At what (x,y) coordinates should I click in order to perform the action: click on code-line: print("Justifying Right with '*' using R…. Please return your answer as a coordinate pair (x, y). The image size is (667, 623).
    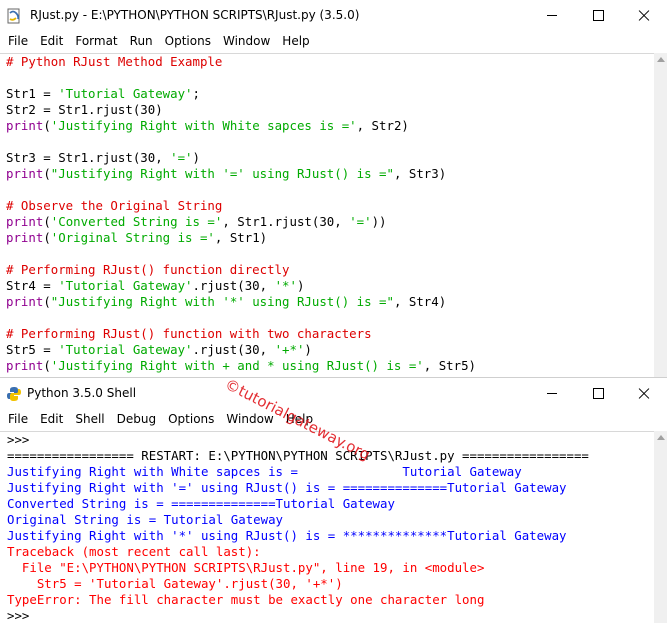
    Looking at the image, I should click on (330, 302).